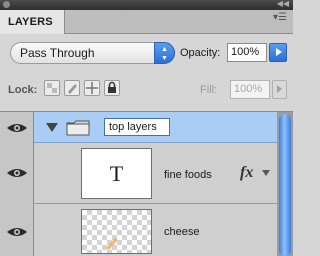 Image resolution: width=320 pixels, height=256 pixels. Describe the element at coordinates (188, 175) in the screenshot. I see `layer-name: fine foods` at that location.